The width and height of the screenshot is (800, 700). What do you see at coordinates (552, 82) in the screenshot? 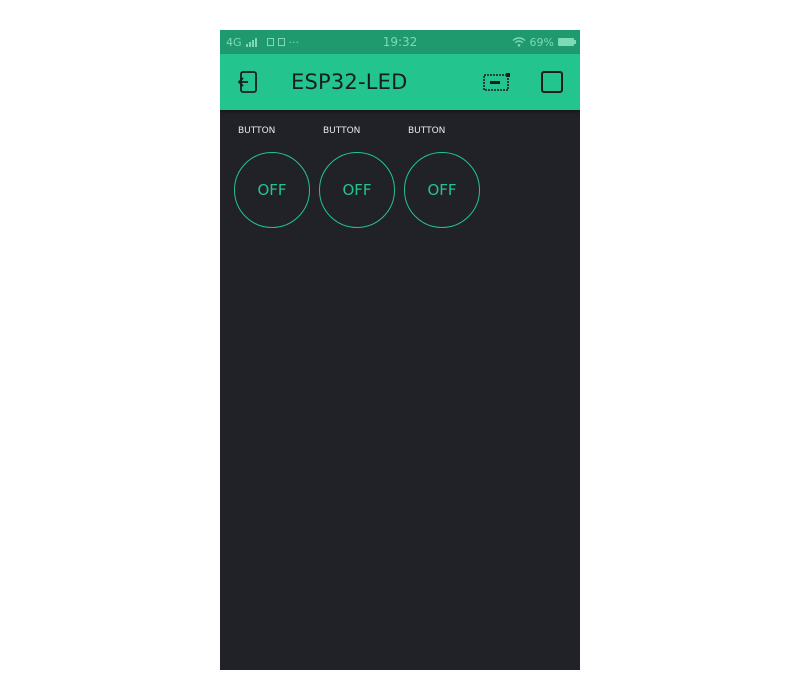
I see `play-icon` at bounding box center [552, 82].